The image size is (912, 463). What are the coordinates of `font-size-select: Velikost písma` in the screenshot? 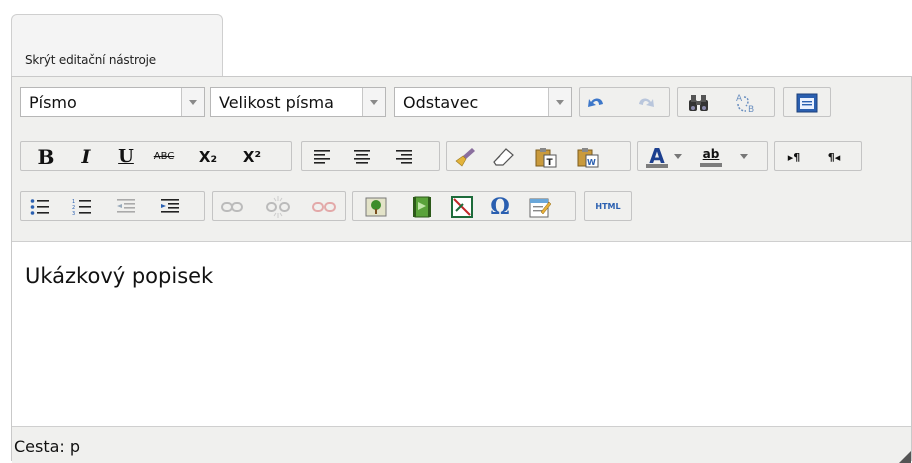 It's located at (298, 102).